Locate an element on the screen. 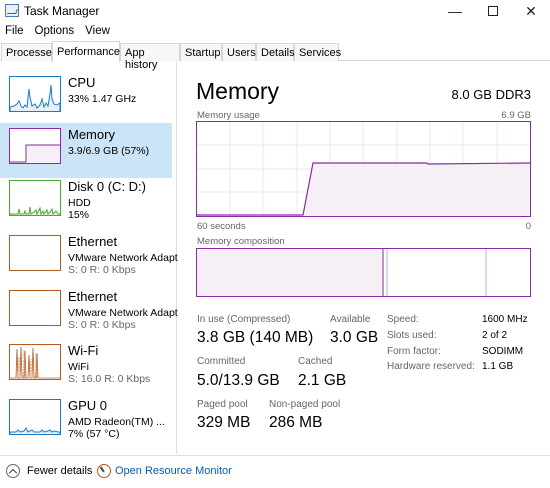  composition-label: Memory composition is located at coordinates (241, 241).